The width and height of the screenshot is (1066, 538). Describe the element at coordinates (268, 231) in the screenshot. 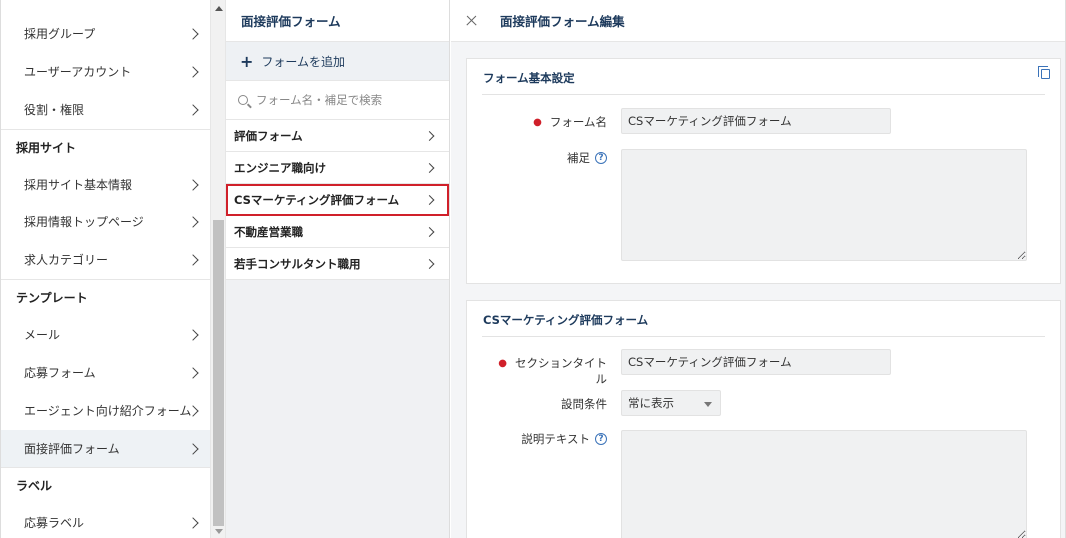

I see `form-item-label: 不動産営業職` at that location.